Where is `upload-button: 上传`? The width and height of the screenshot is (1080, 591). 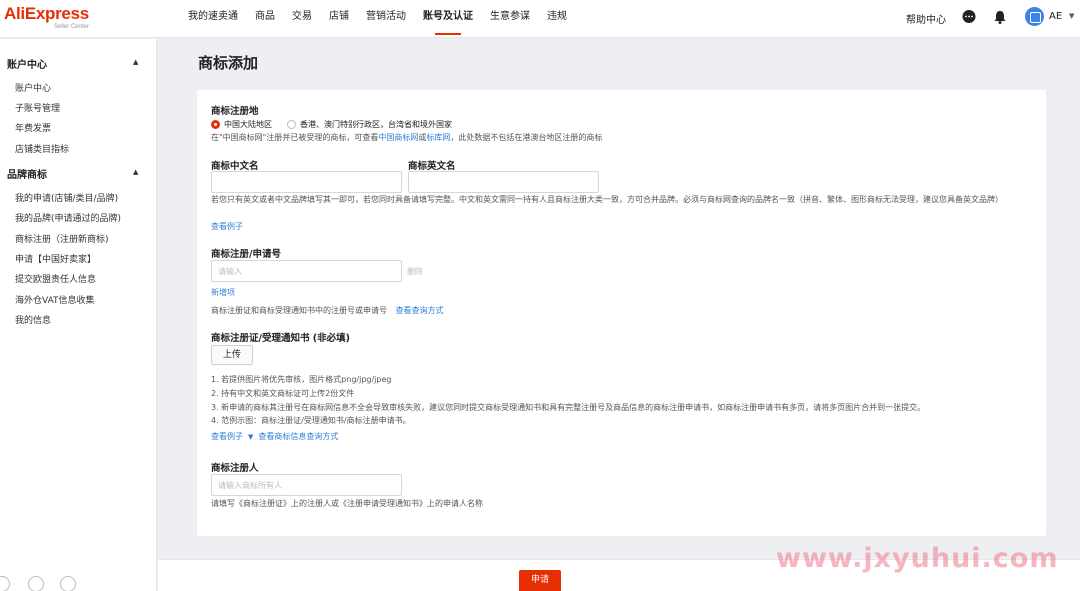 upload-button: 上传 is located at coordinates (232, 355).